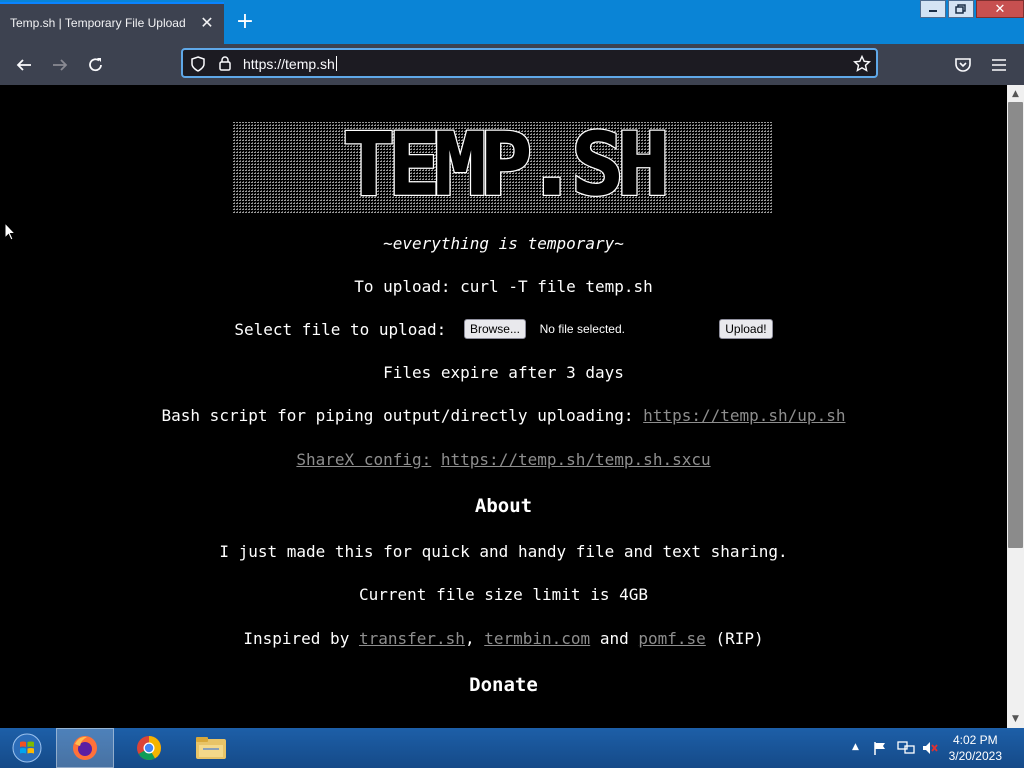  I want to click on browser-tab: Temp.sh | Temporary File Upload ✕, so click(112, 23).